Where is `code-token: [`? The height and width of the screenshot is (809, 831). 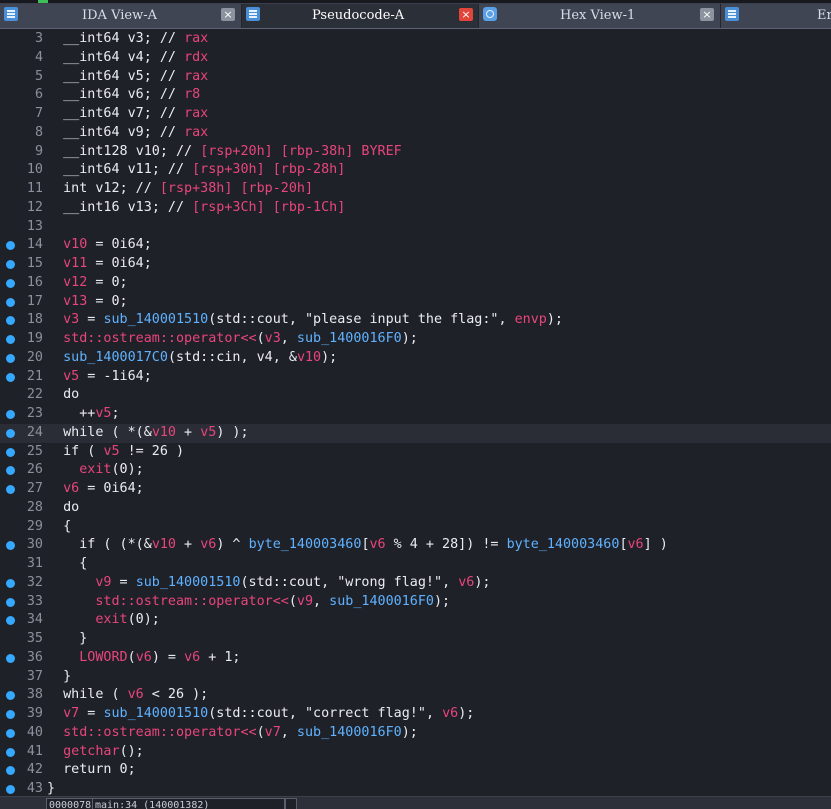 code-token: [ is located at coordinates (365, 544).